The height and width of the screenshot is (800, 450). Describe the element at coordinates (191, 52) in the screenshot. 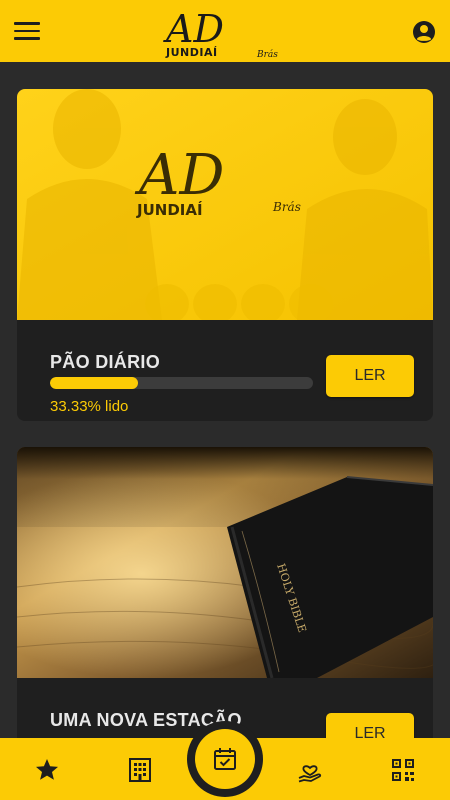

I see `logo-subtitle: JUNDIAÍ` at that location.